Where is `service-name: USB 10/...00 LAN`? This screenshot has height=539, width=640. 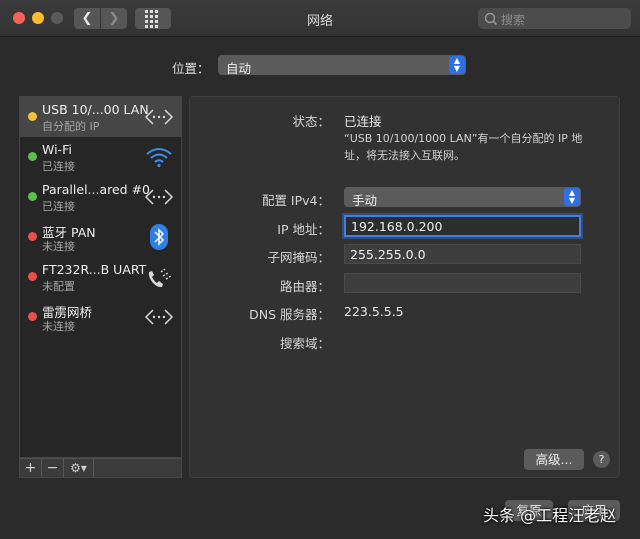
service-name: USB 10/...00 LAN is located at coordinates (95, 109).